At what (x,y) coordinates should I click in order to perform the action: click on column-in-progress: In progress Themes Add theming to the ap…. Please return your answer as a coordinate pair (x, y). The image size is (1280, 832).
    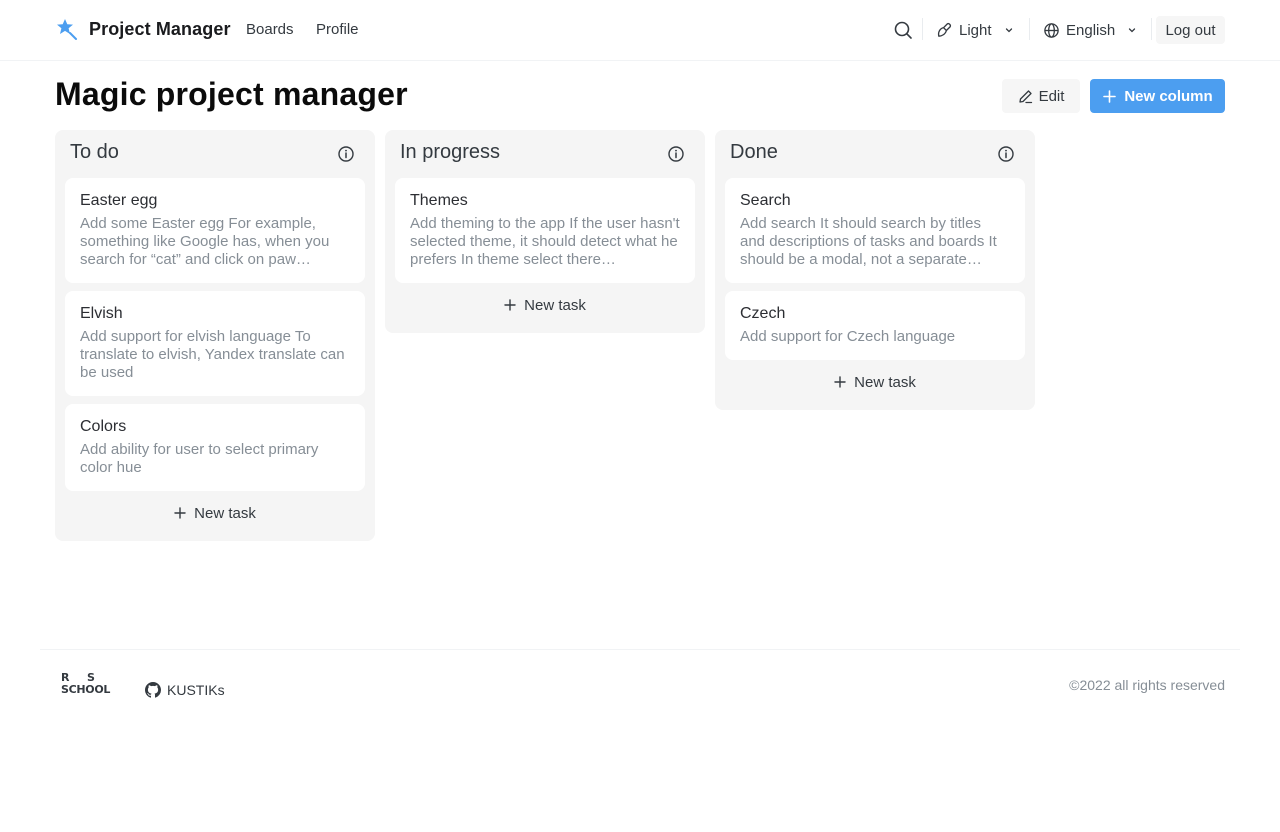
    Looking at the image, I should click on (545, 231).